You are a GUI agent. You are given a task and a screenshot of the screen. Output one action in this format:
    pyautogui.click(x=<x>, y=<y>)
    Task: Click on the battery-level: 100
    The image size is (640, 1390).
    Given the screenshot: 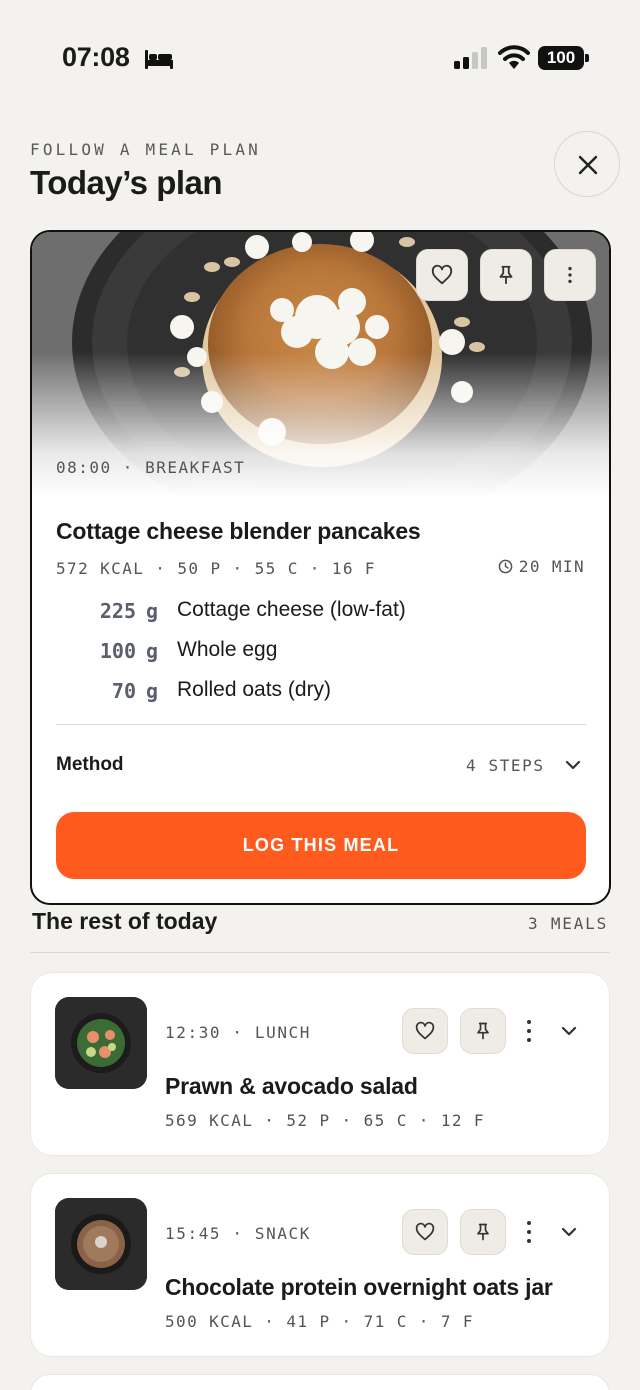 What is the action you would take?
    pyautogui.click(x=561, y=58)
    